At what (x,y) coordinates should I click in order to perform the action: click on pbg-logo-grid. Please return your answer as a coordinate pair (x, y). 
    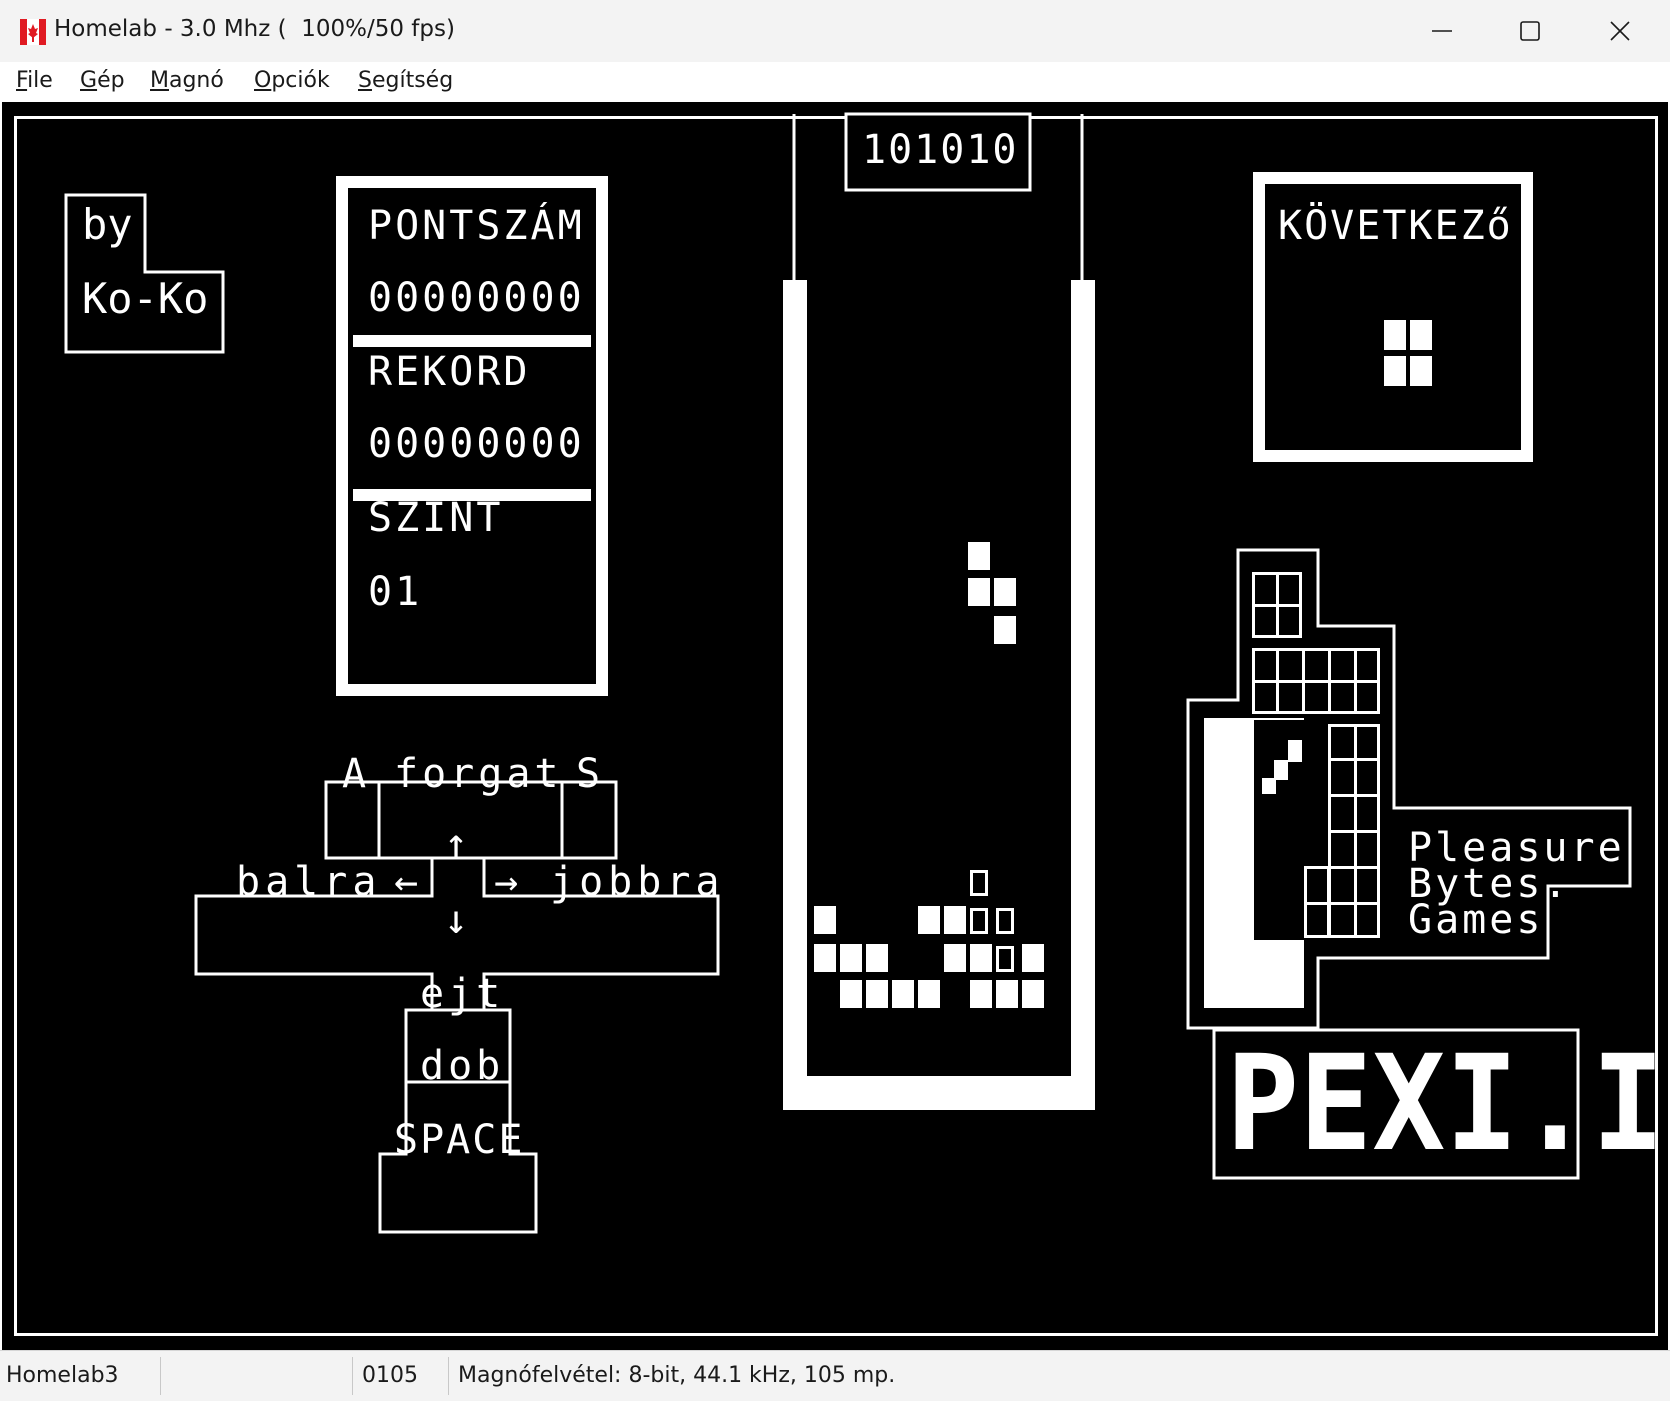
    Looking at the image, I should click on (1319, 755).